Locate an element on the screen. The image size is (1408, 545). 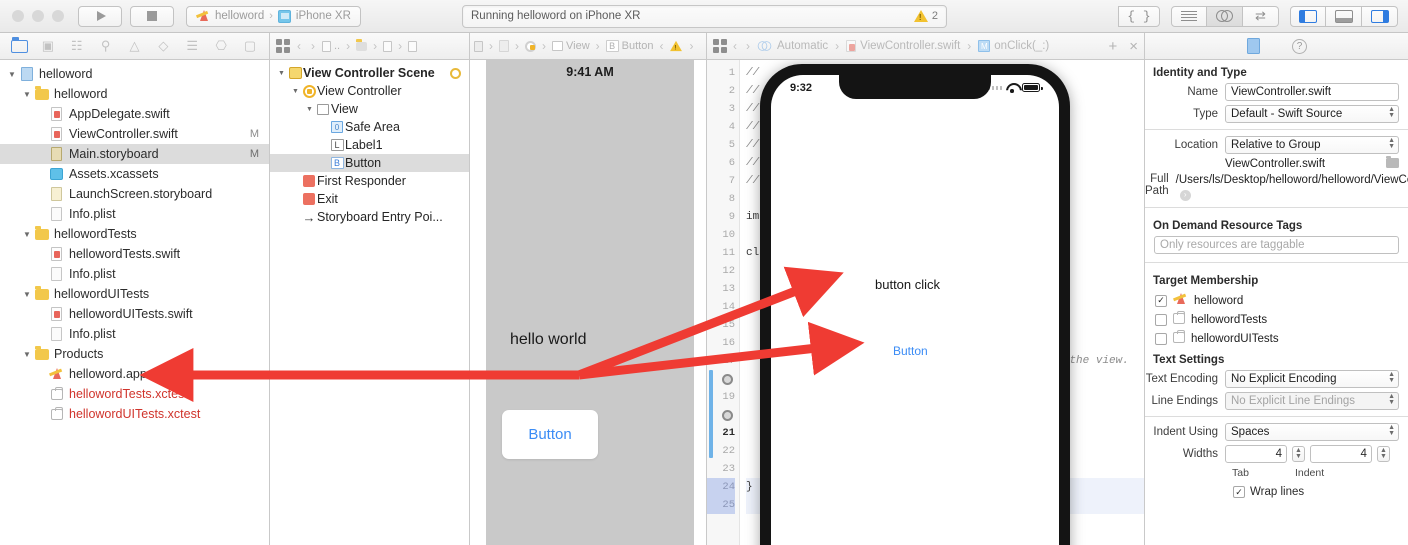
line-number: 17 is located at coordinates (721, 361).